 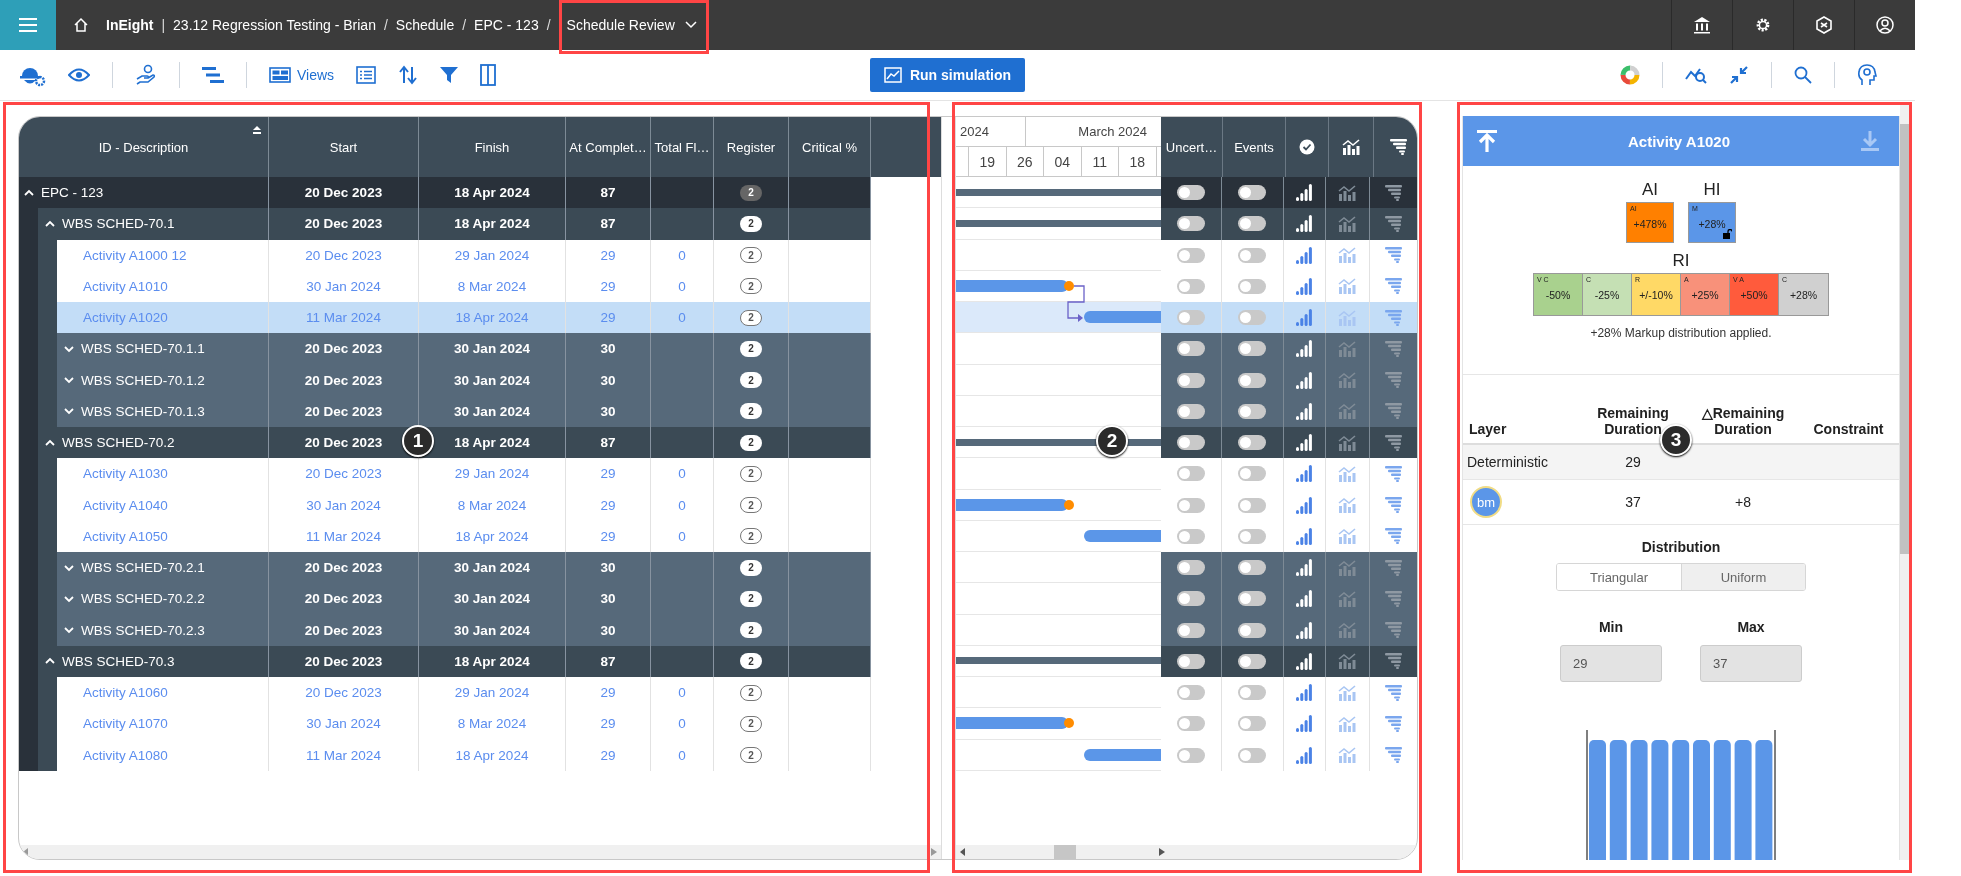 I want to click on table-cell: 30 Jan 2024, so click(x=344, y=505).